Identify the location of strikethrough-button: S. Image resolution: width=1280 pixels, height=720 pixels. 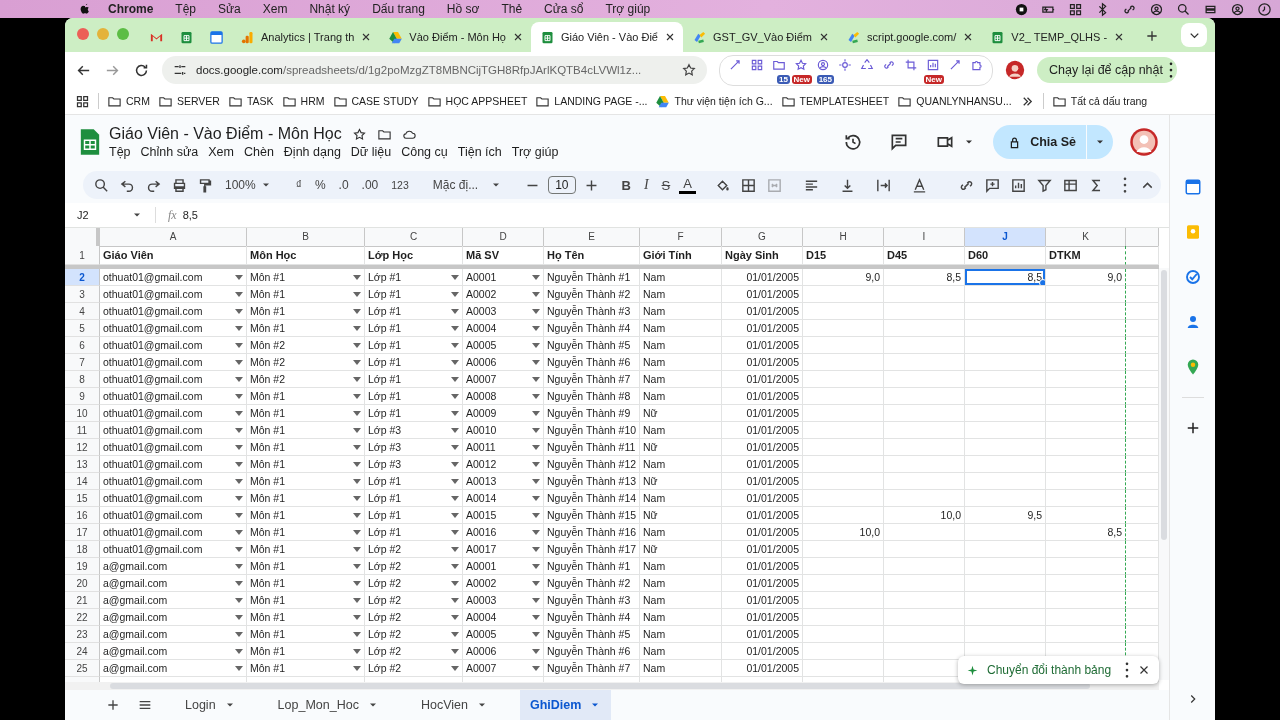
(666, 185).